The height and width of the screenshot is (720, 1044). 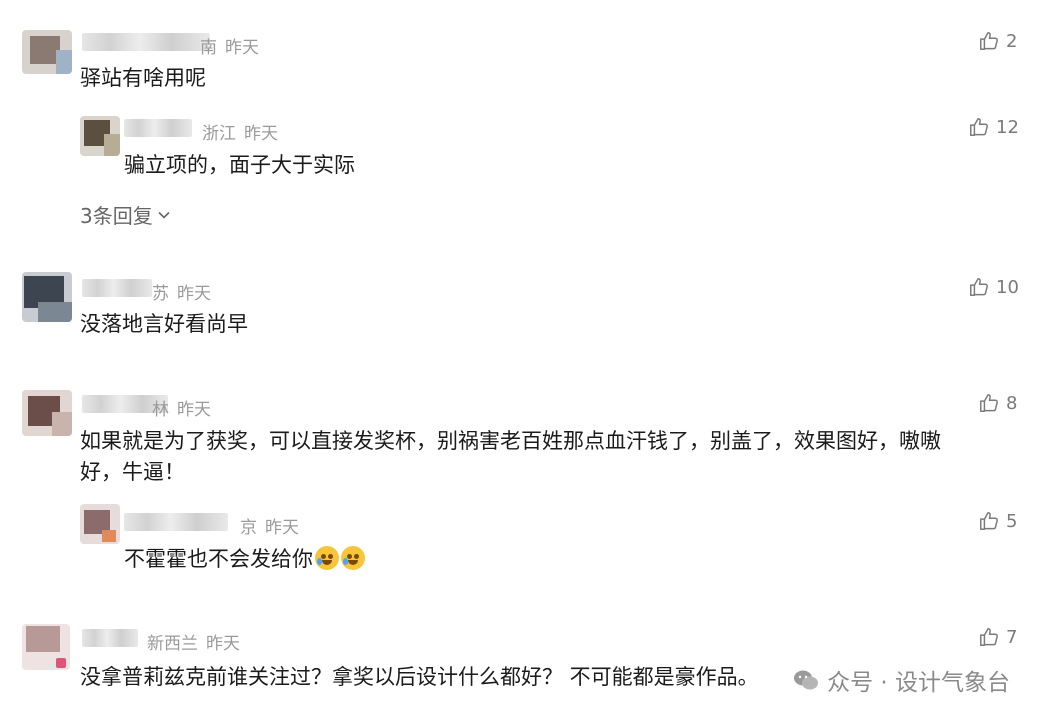 I want to click on location: 苏, so click(x=160, y=294).